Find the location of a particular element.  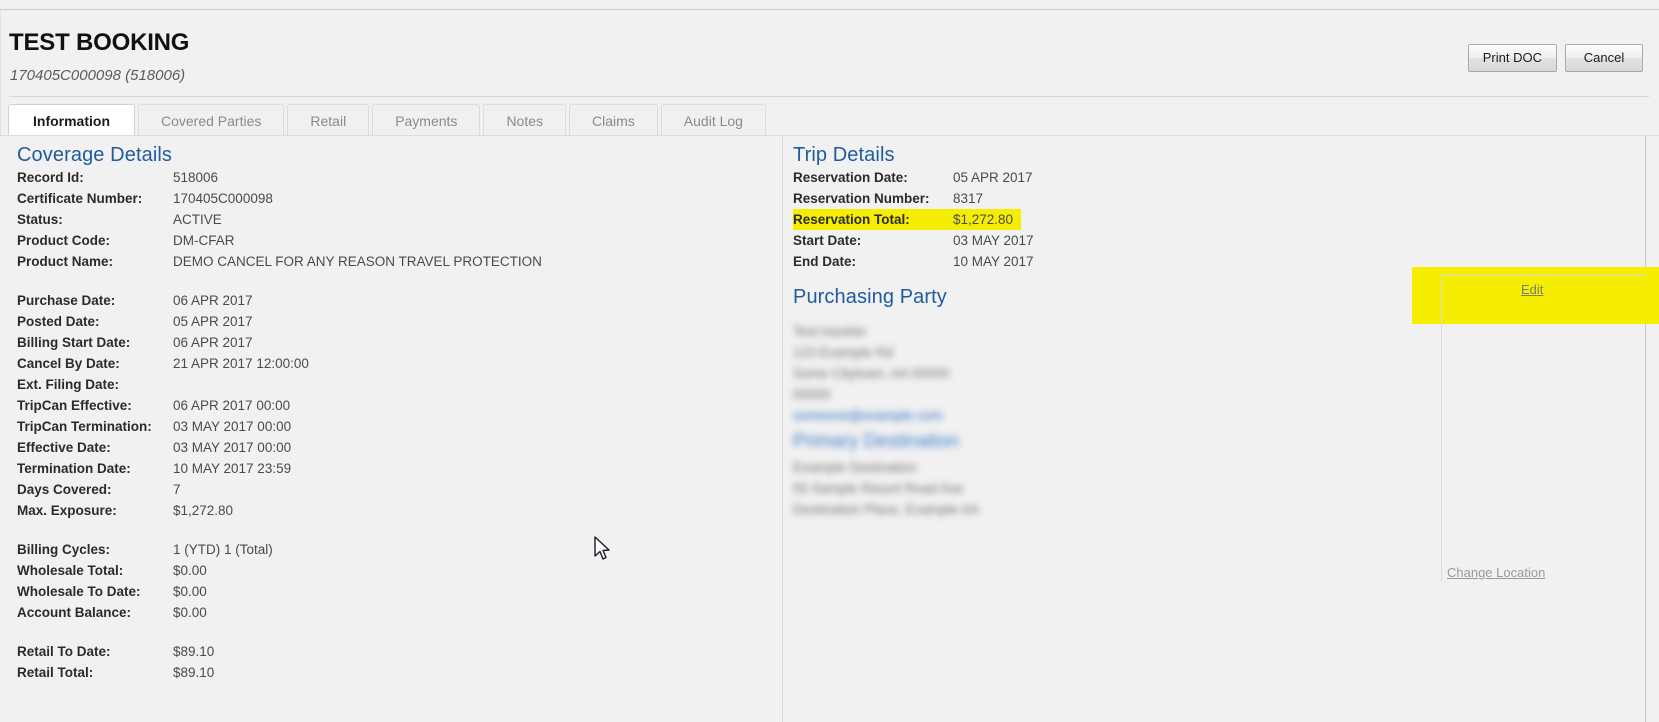

field-row: Billing Cycles: 1 (YTD) 1 (Total) is located at coordinates (279, 549).